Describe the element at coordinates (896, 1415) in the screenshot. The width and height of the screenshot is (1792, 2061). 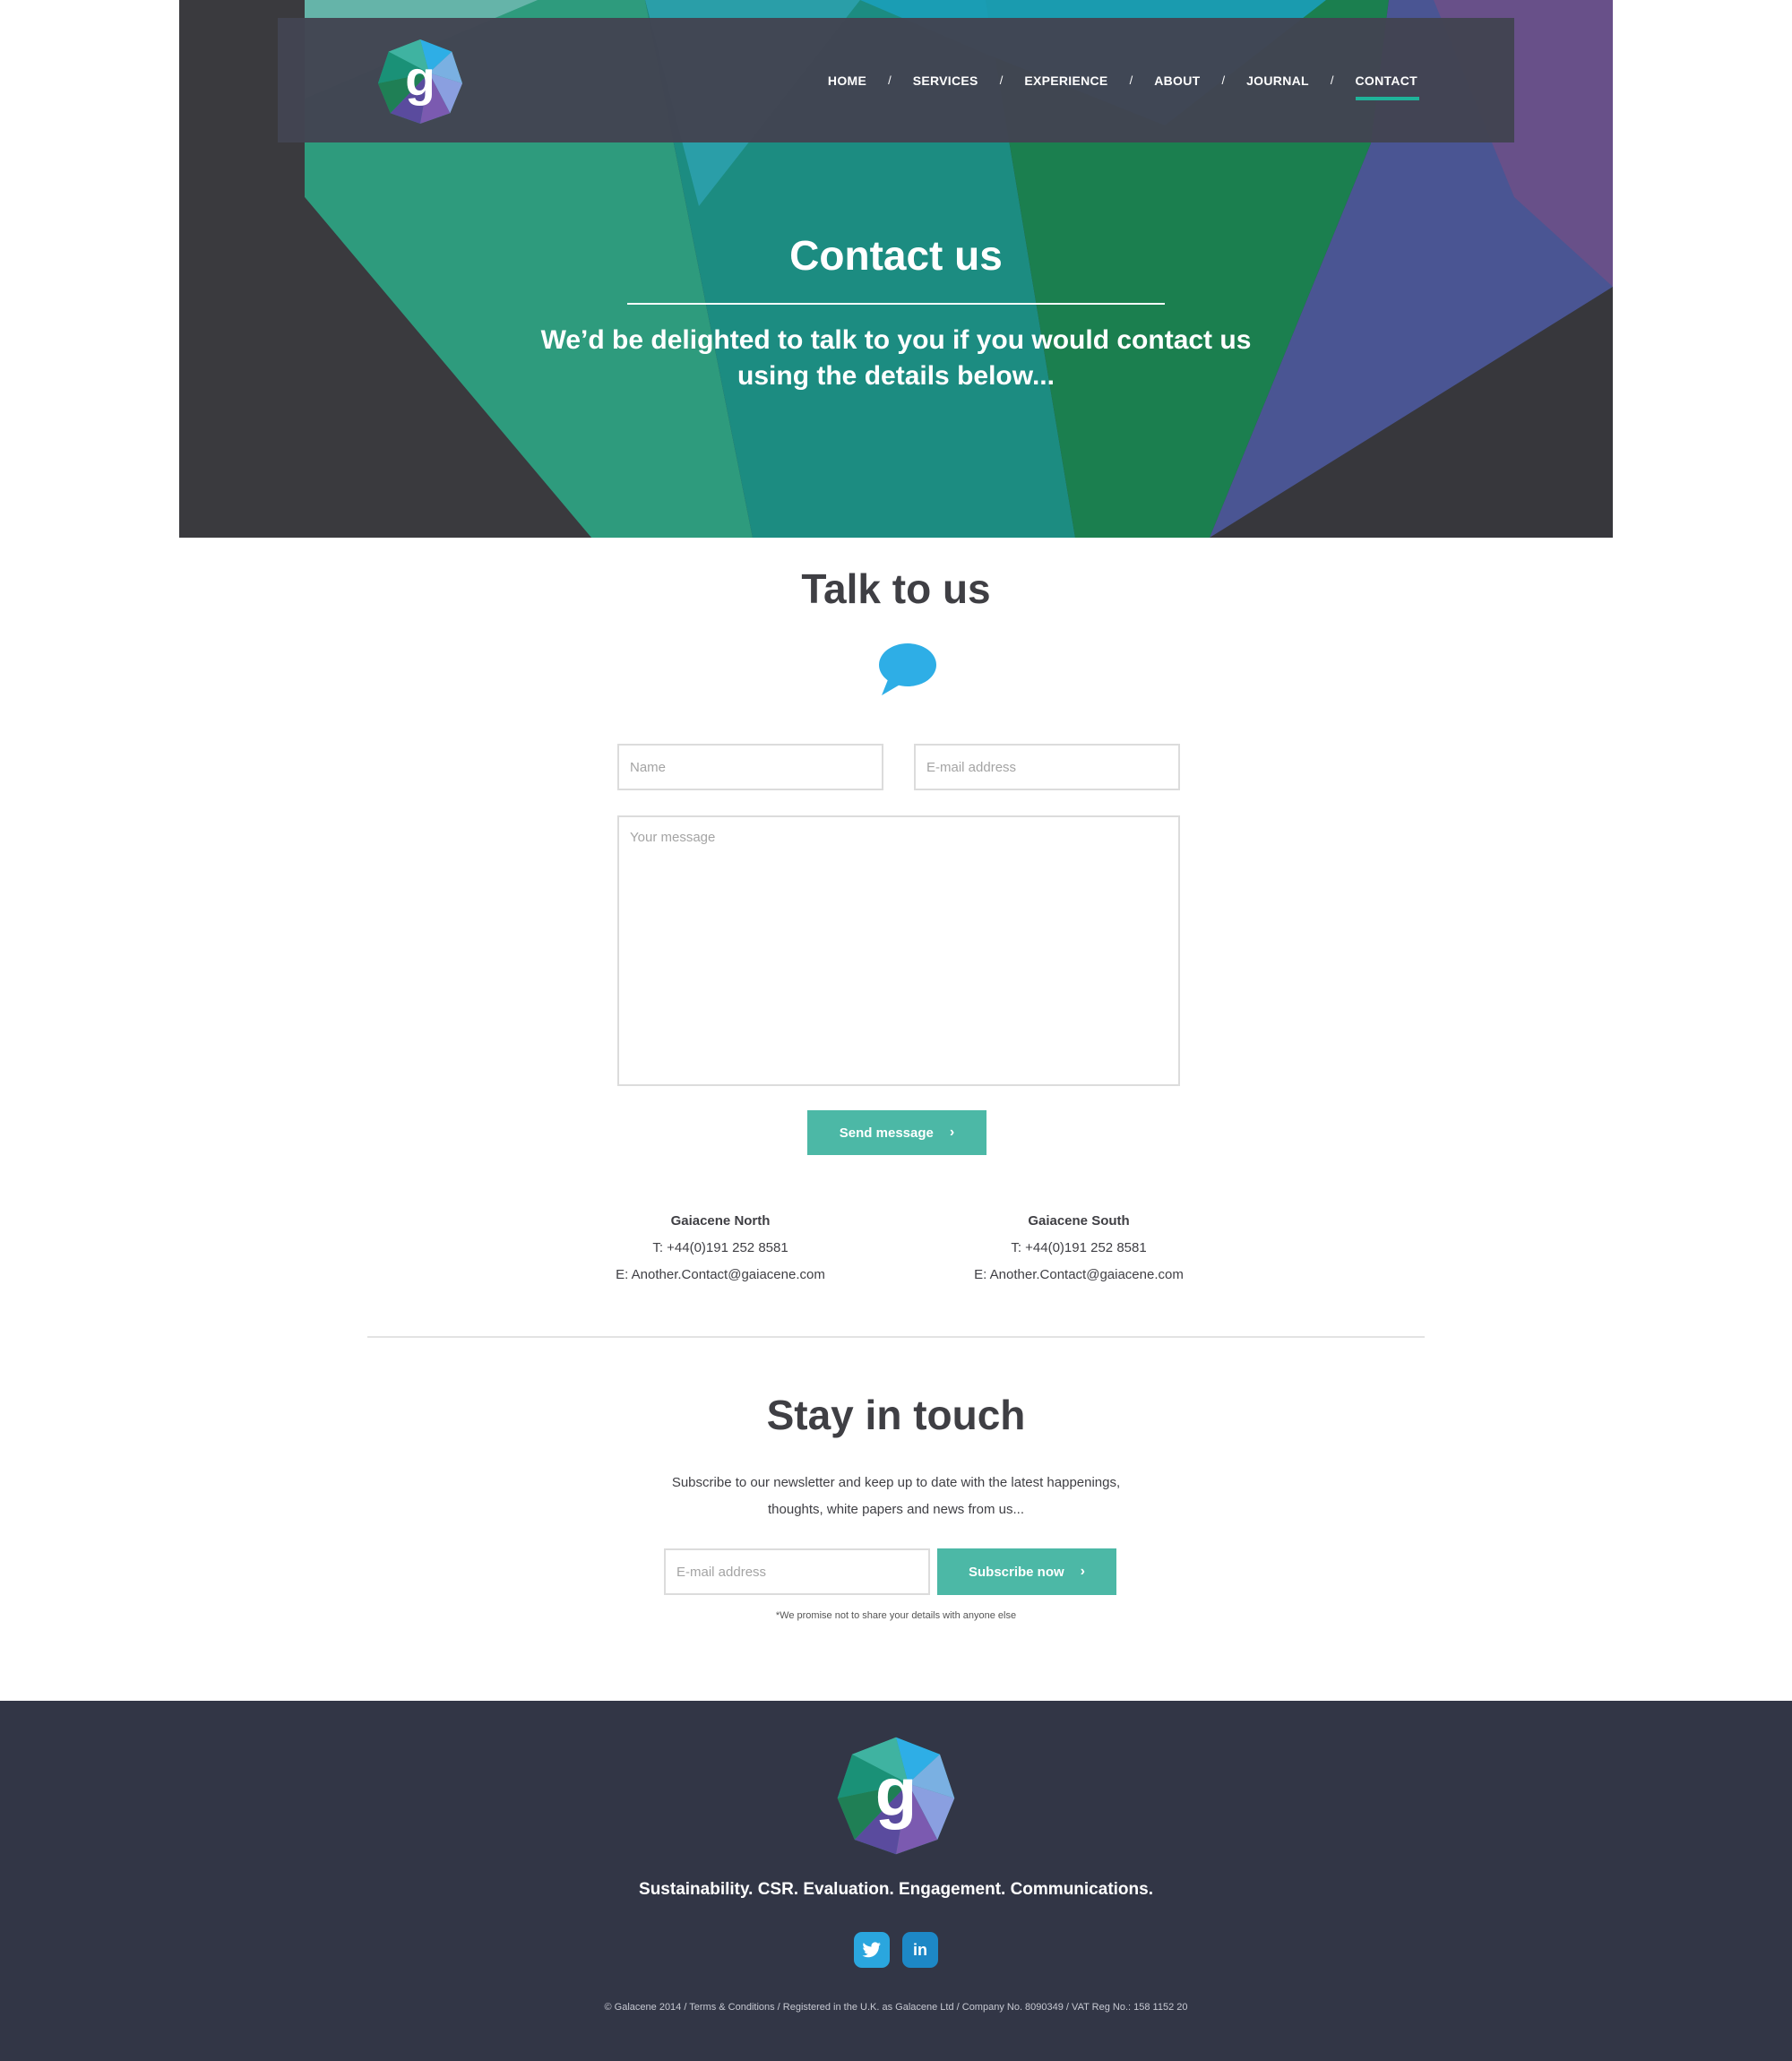
I see `stay-in-touch-title: Stay in touch` at that location.